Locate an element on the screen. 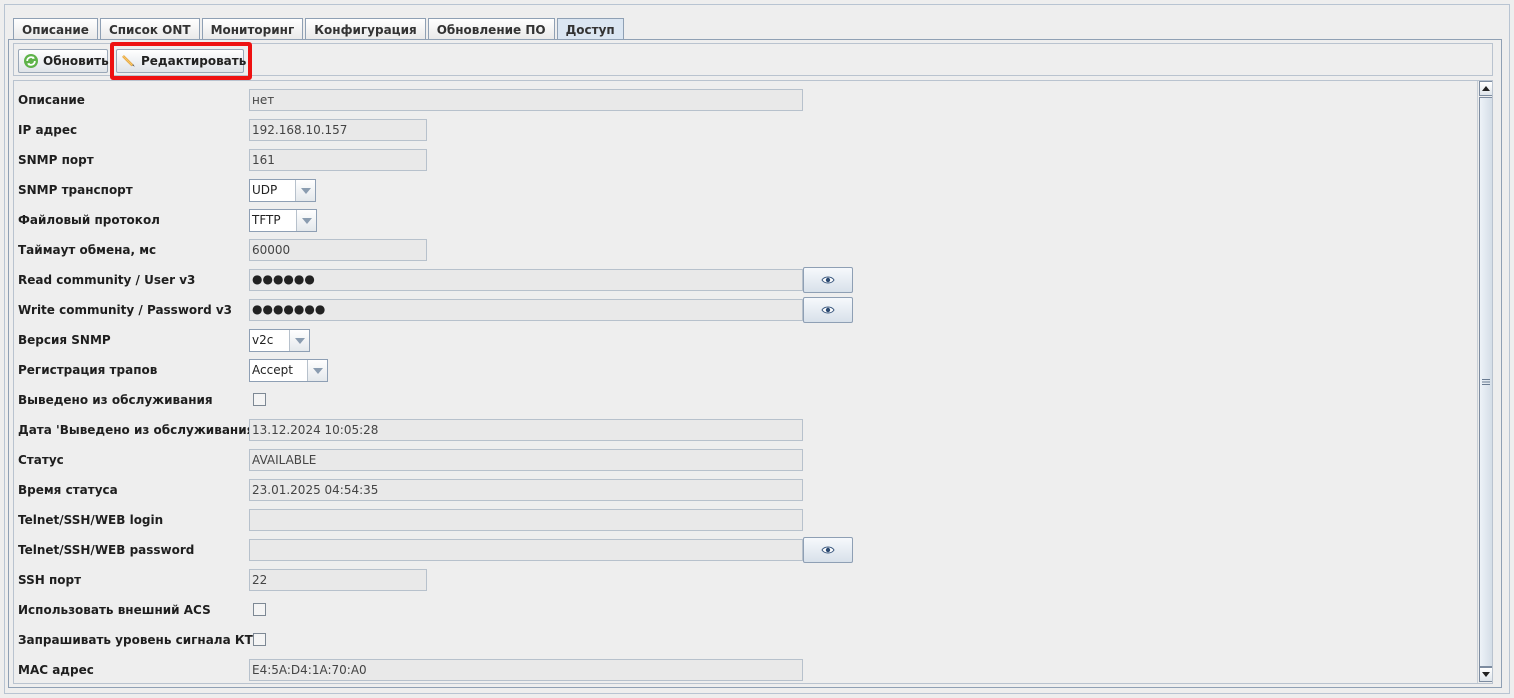 The height and width of the screenshot is (698, 1514). row-external-acs: Использовать внешний ACS is located at coordinates (744, 610).